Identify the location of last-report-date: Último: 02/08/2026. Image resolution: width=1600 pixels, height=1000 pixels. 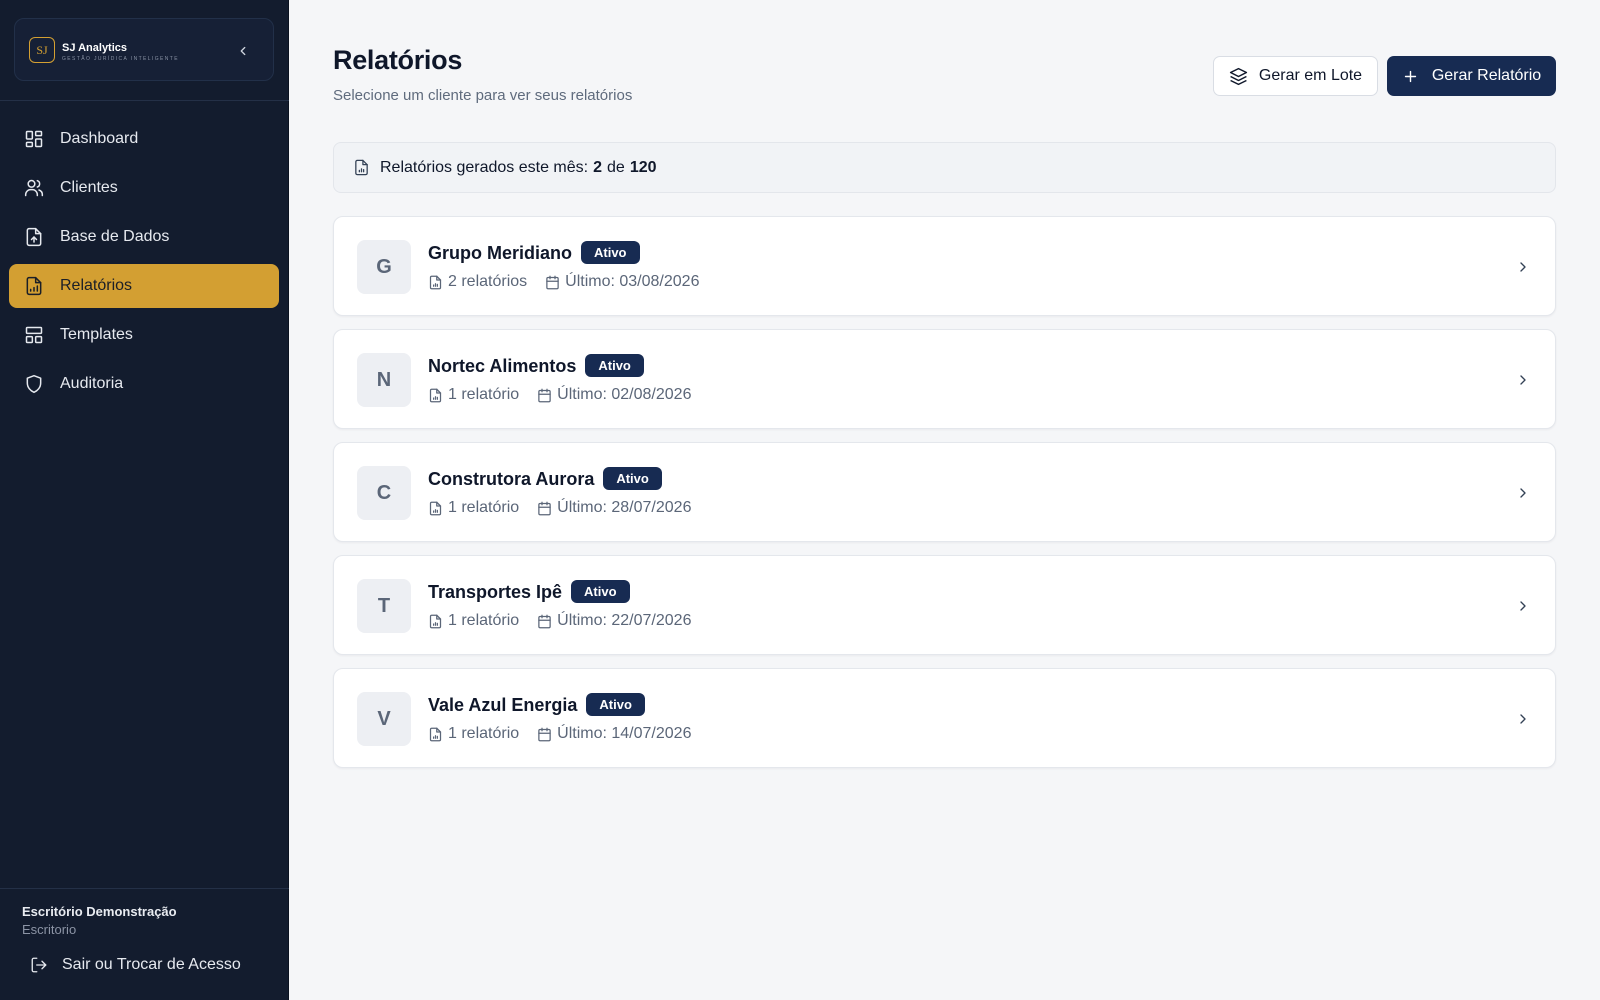
(624, 394).